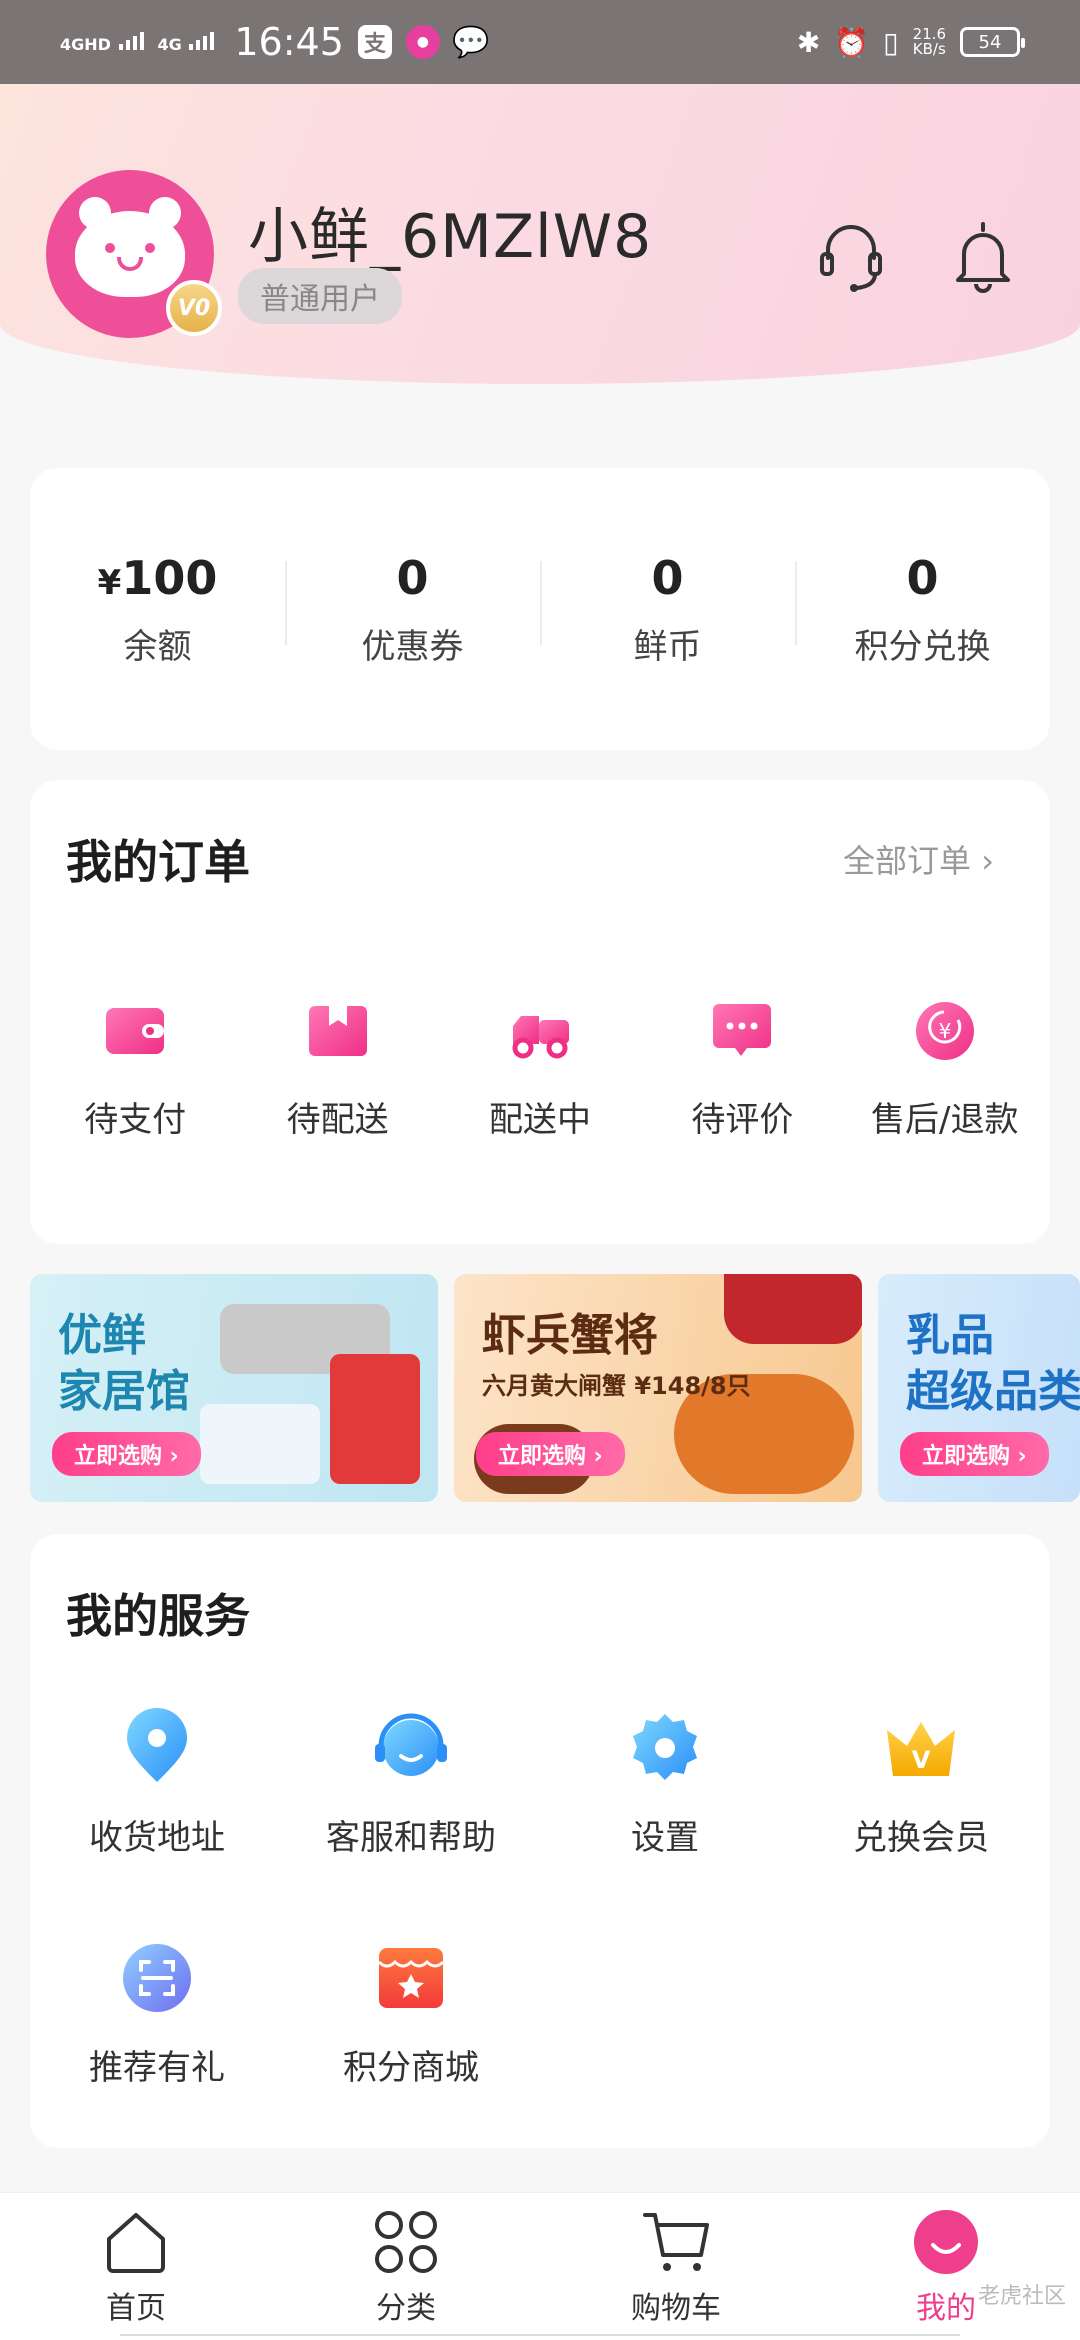 The width and height of the screenshot is (1080, 2340). I want to click on store-icon, so click(411, 1978).